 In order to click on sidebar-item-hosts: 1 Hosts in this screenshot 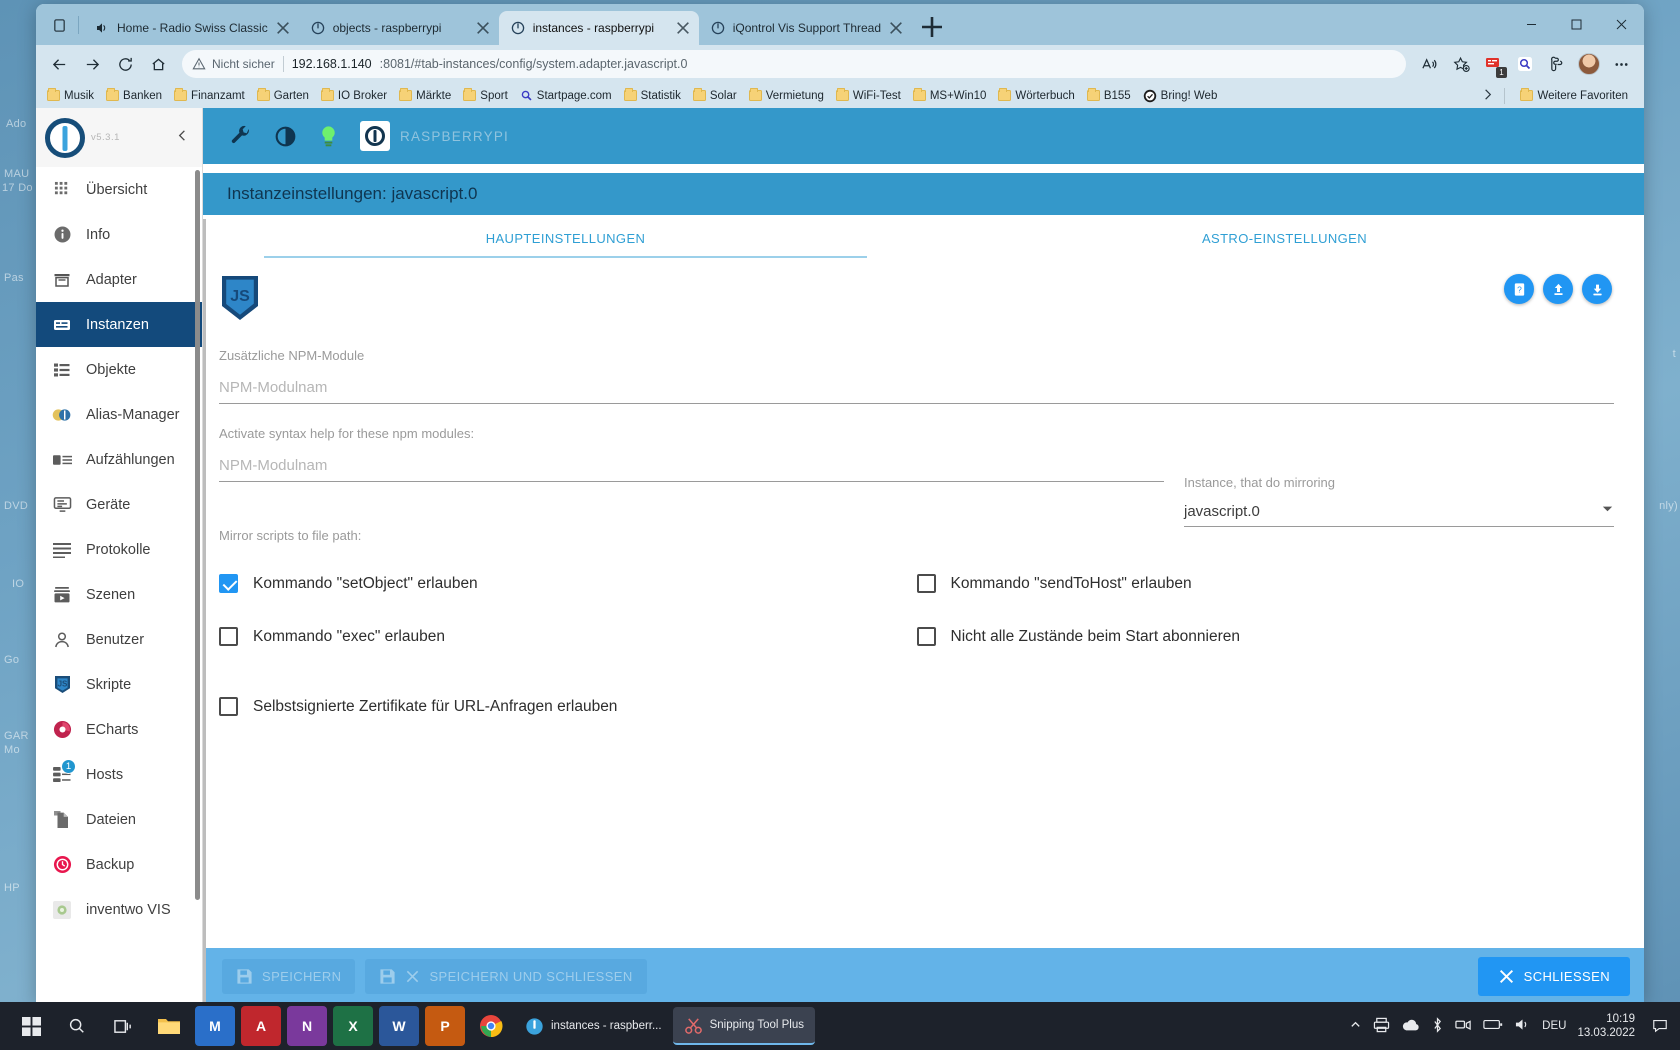, I will do `click(119, 774)`.